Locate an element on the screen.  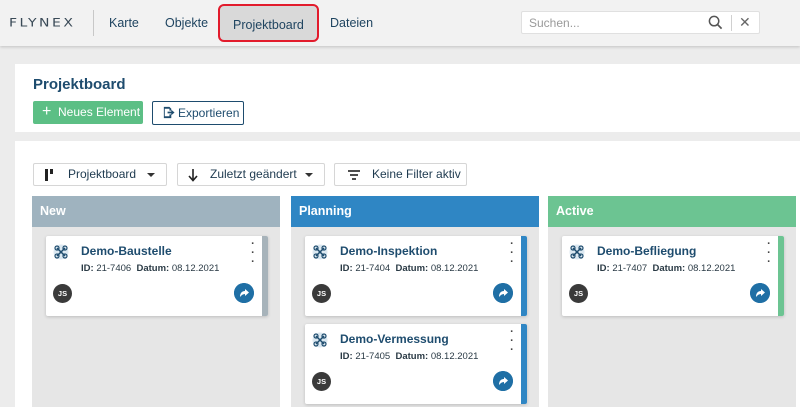
sort-selector: Zuletzt geändert is located at coordinates (251, 174).